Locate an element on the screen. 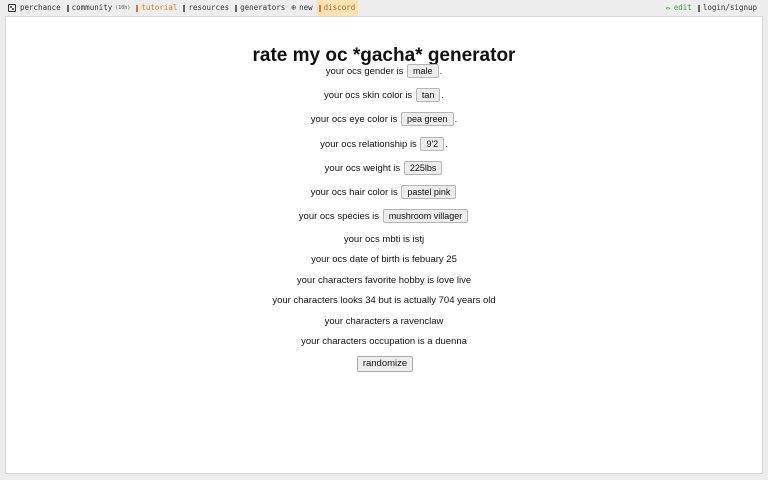 The height and width of the screenshot is (480, 768). nav-brand: perchance is located at coordinates (32, 8).